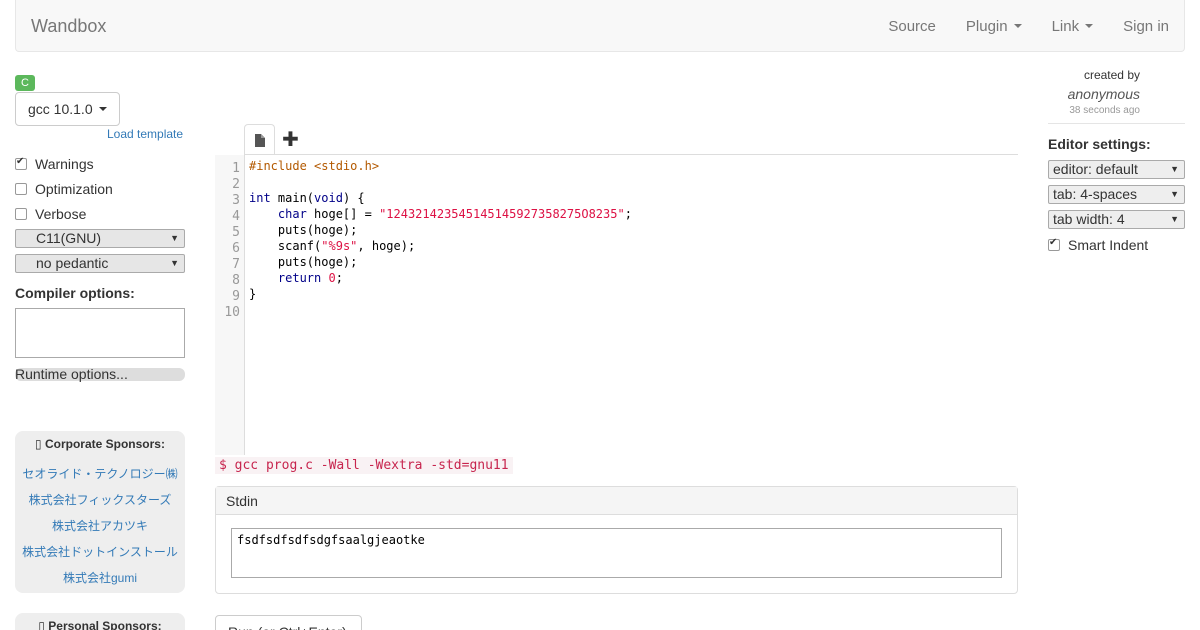  I want to click on load-template-link: Load template, so click(145, 134).